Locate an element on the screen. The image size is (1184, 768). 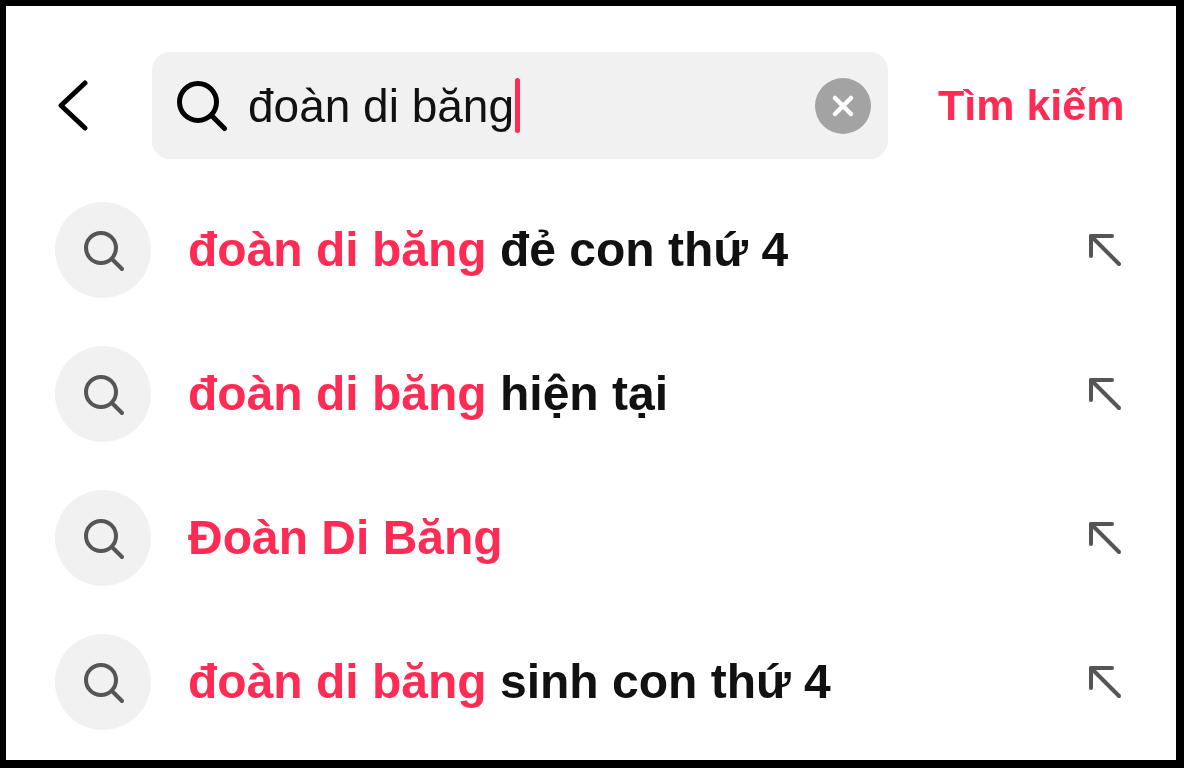
chevron-left-icon is located at coordinates (73, 105).